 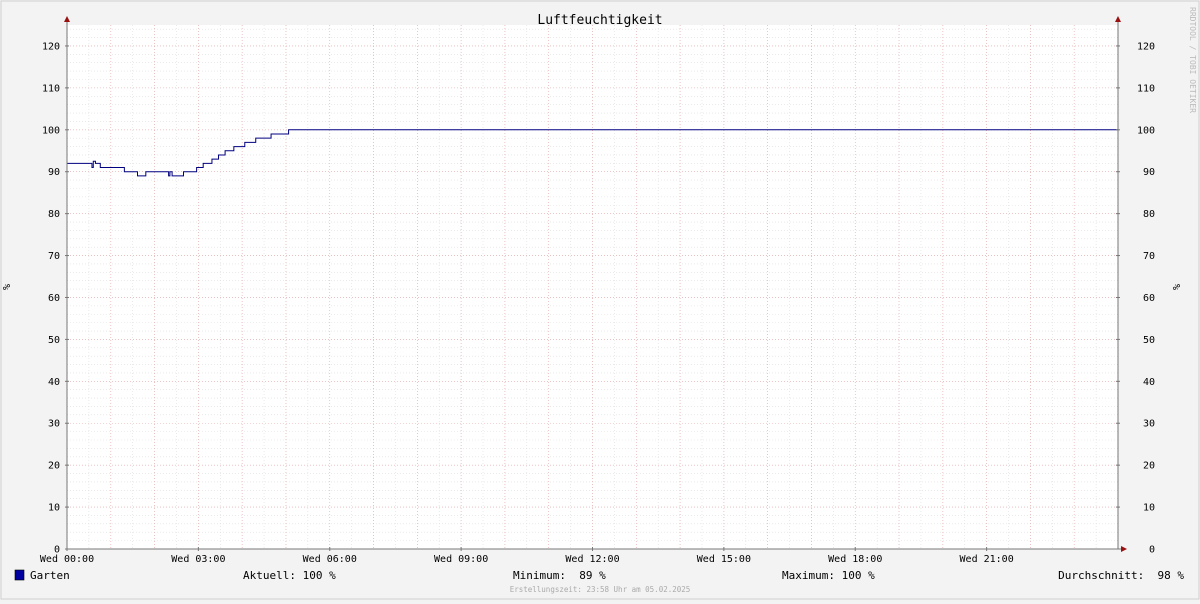 What do you see at coordinates (1149, 298) in the screenshot?
I see `y-tick-label-right: 60` at bounding box center [1149, 298].